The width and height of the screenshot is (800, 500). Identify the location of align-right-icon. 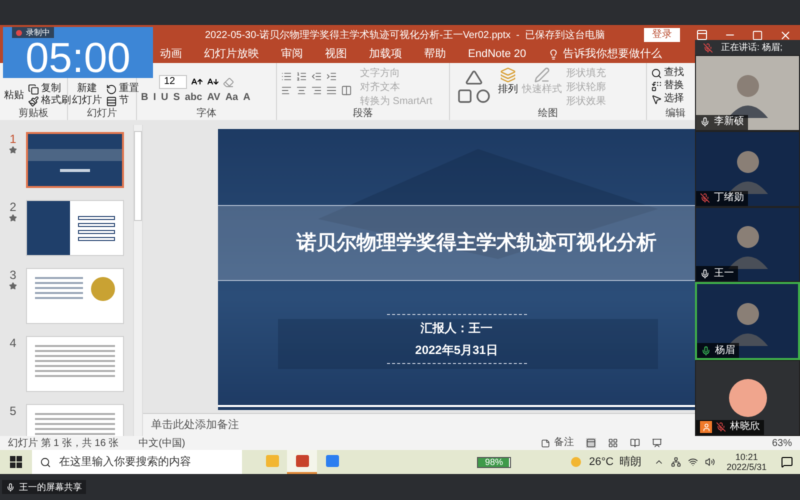
(316, 90).